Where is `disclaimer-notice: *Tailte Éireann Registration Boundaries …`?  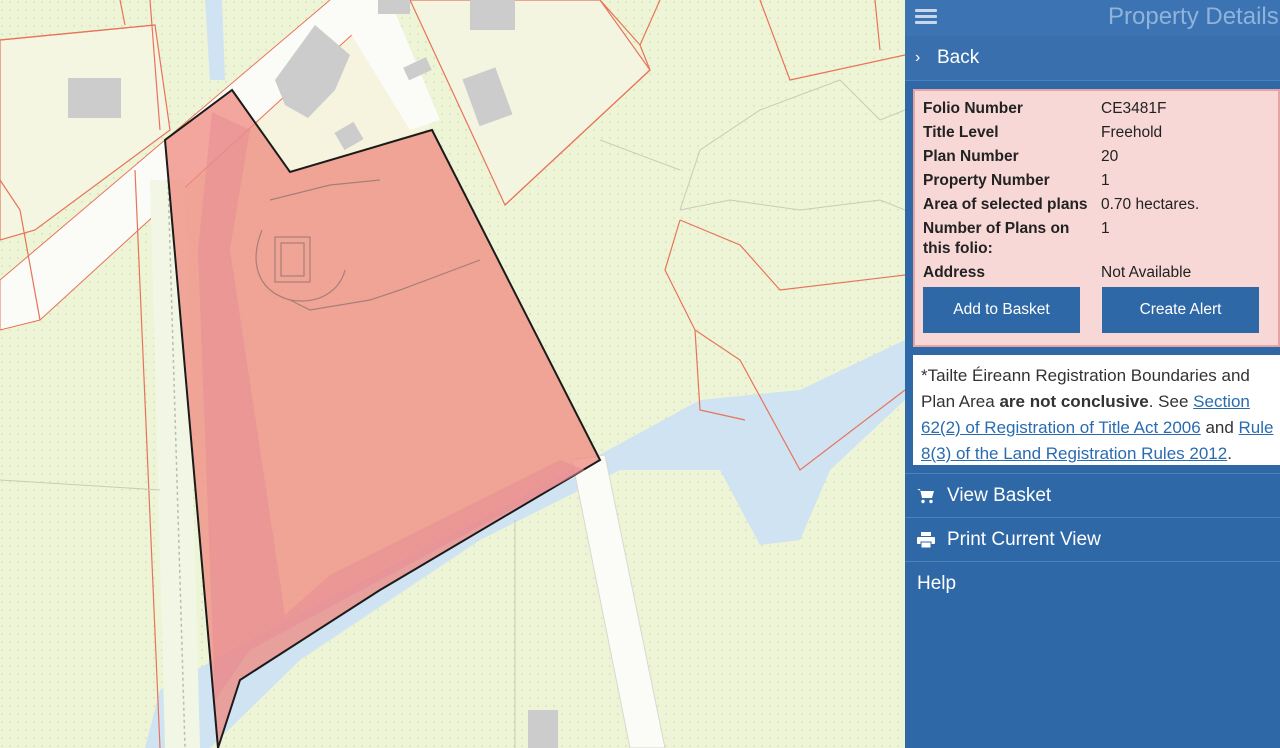 disclaimer-notice: *Tailte Éireann Registration Boundaries … is located at coordinates (1096, 410).